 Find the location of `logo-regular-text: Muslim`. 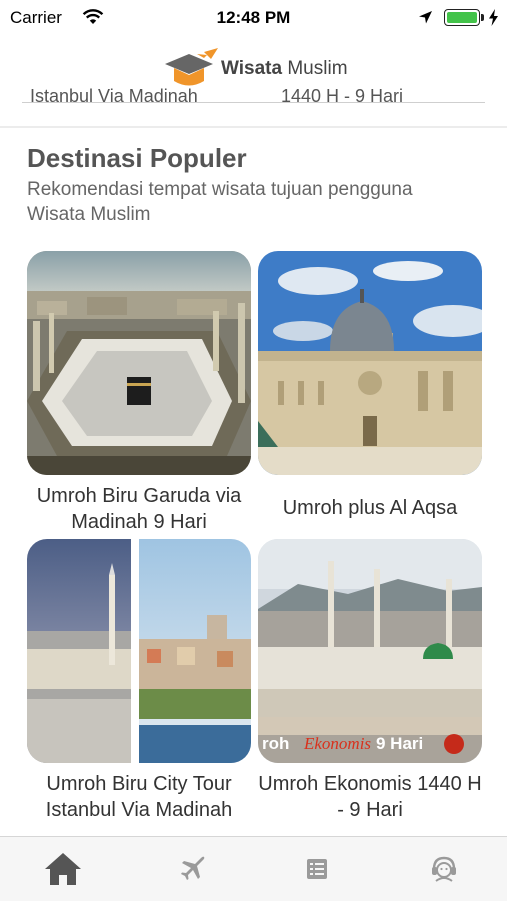

logo-regular-text: Muslim is located at coordinates (317, 68).